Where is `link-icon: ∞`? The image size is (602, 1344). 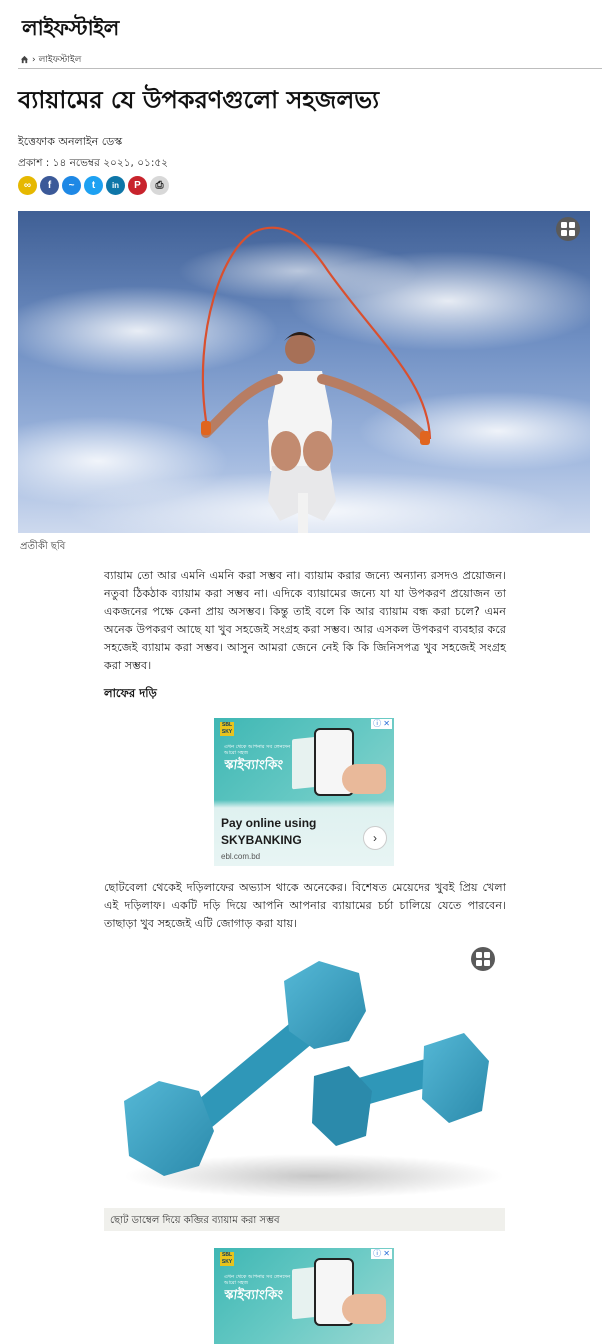 link-icon: ∞ is located at coordinates (27, 185).